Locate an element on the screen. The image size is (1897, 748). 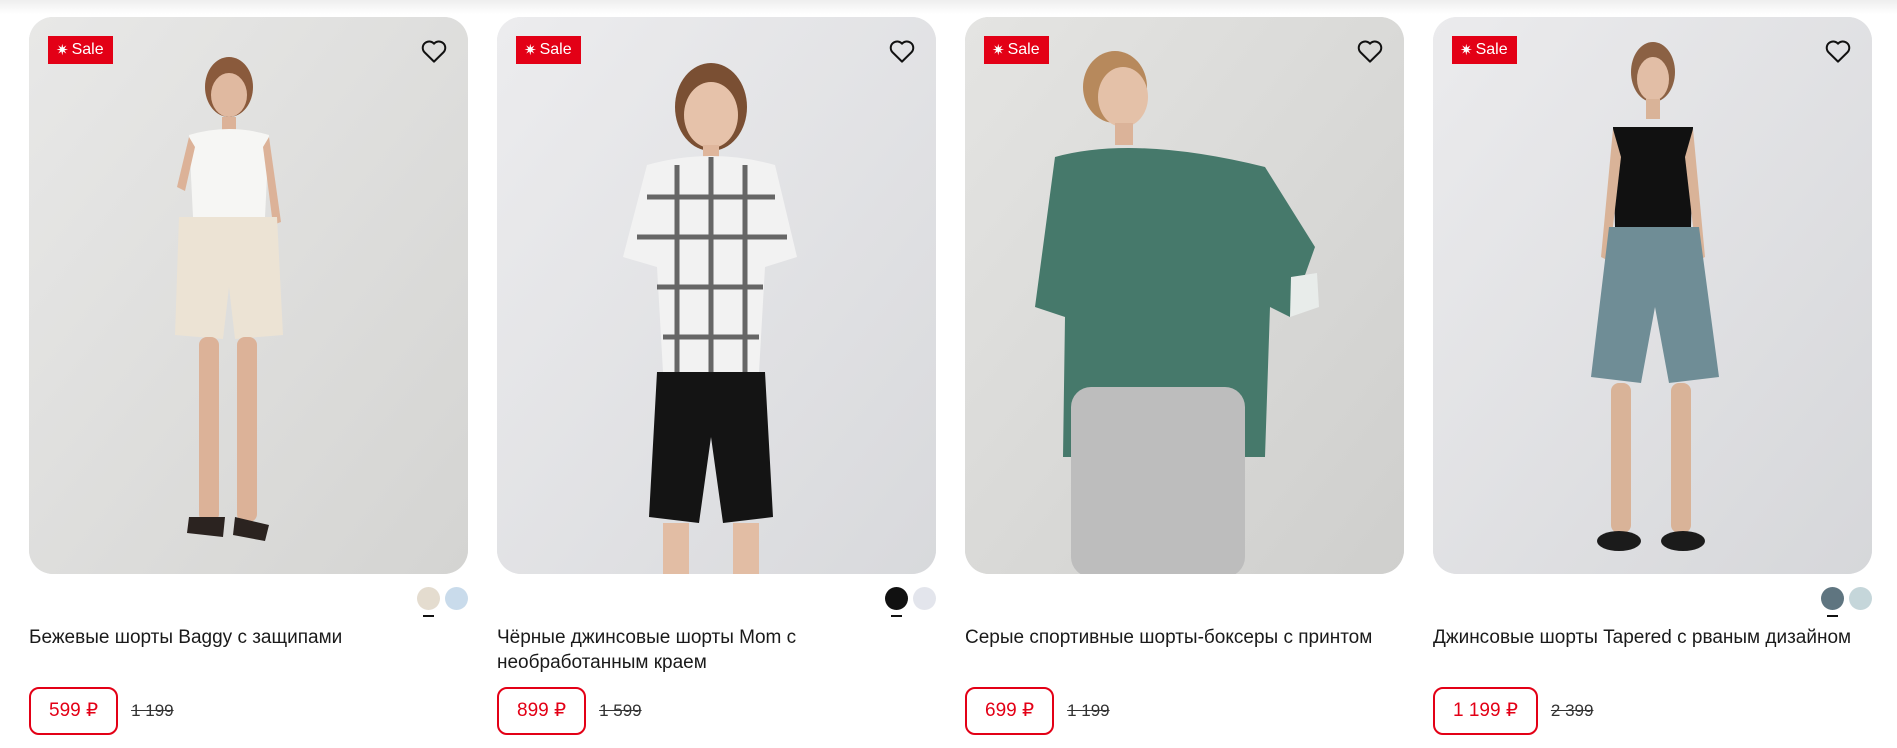
product-title: Серые спортивные шорты-боксеры с принтом is located at coordinates (1184, 637).